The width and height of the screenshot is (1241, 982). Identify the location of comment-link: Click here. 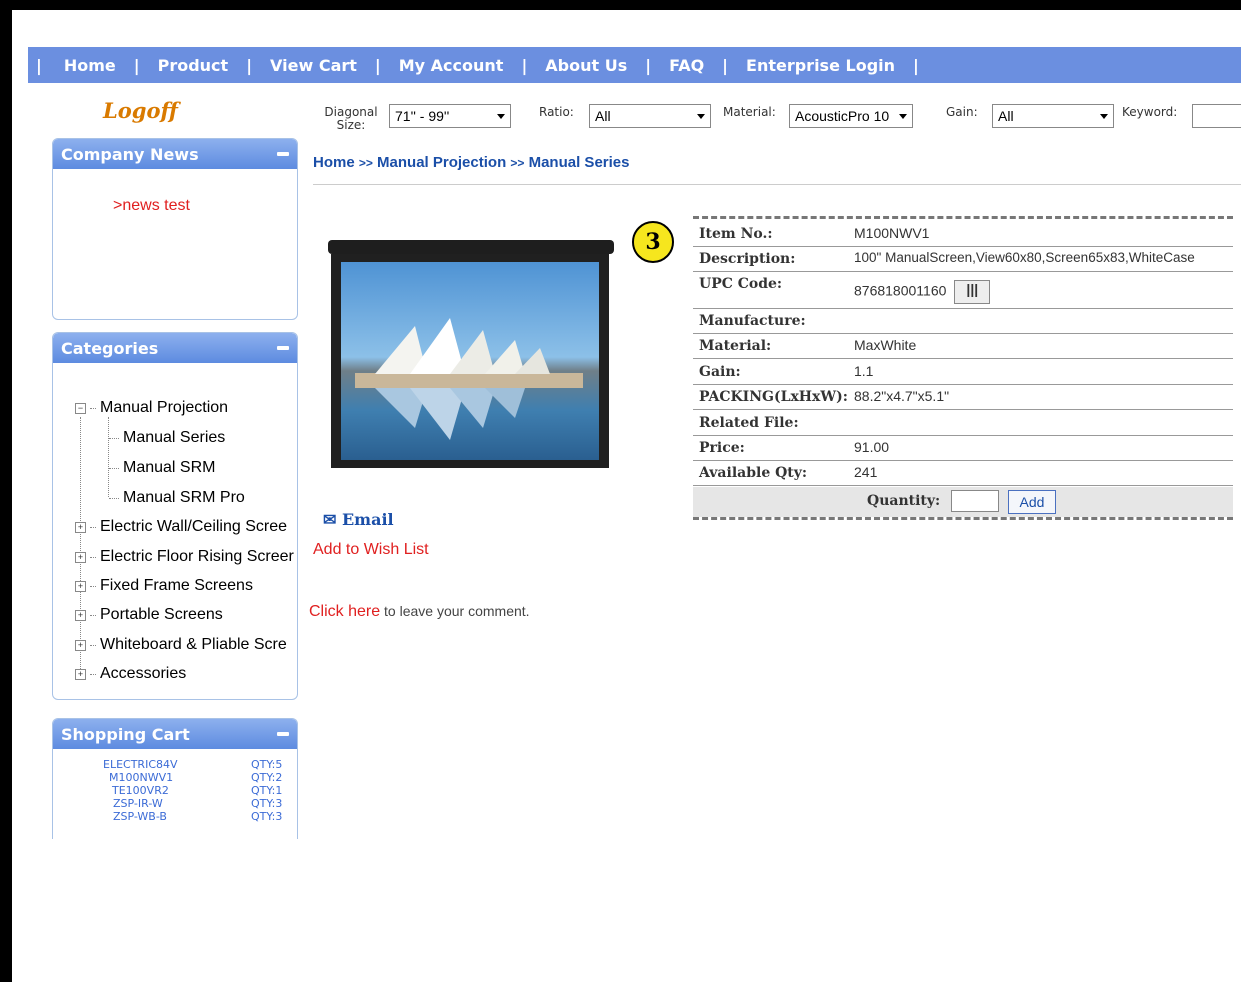
(344, 611).